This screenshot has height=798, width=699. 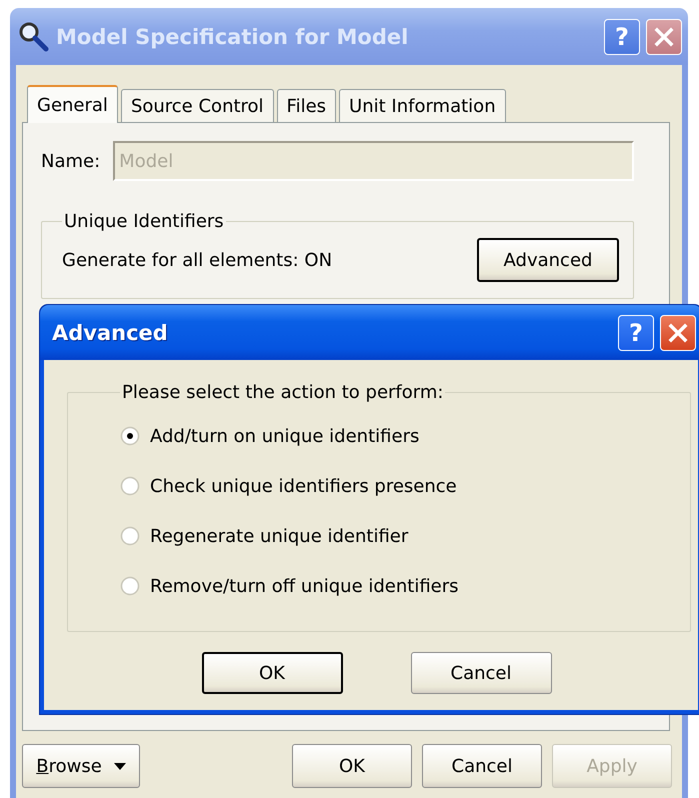 I want to click on caret-icon, so click(x=120, y=766).